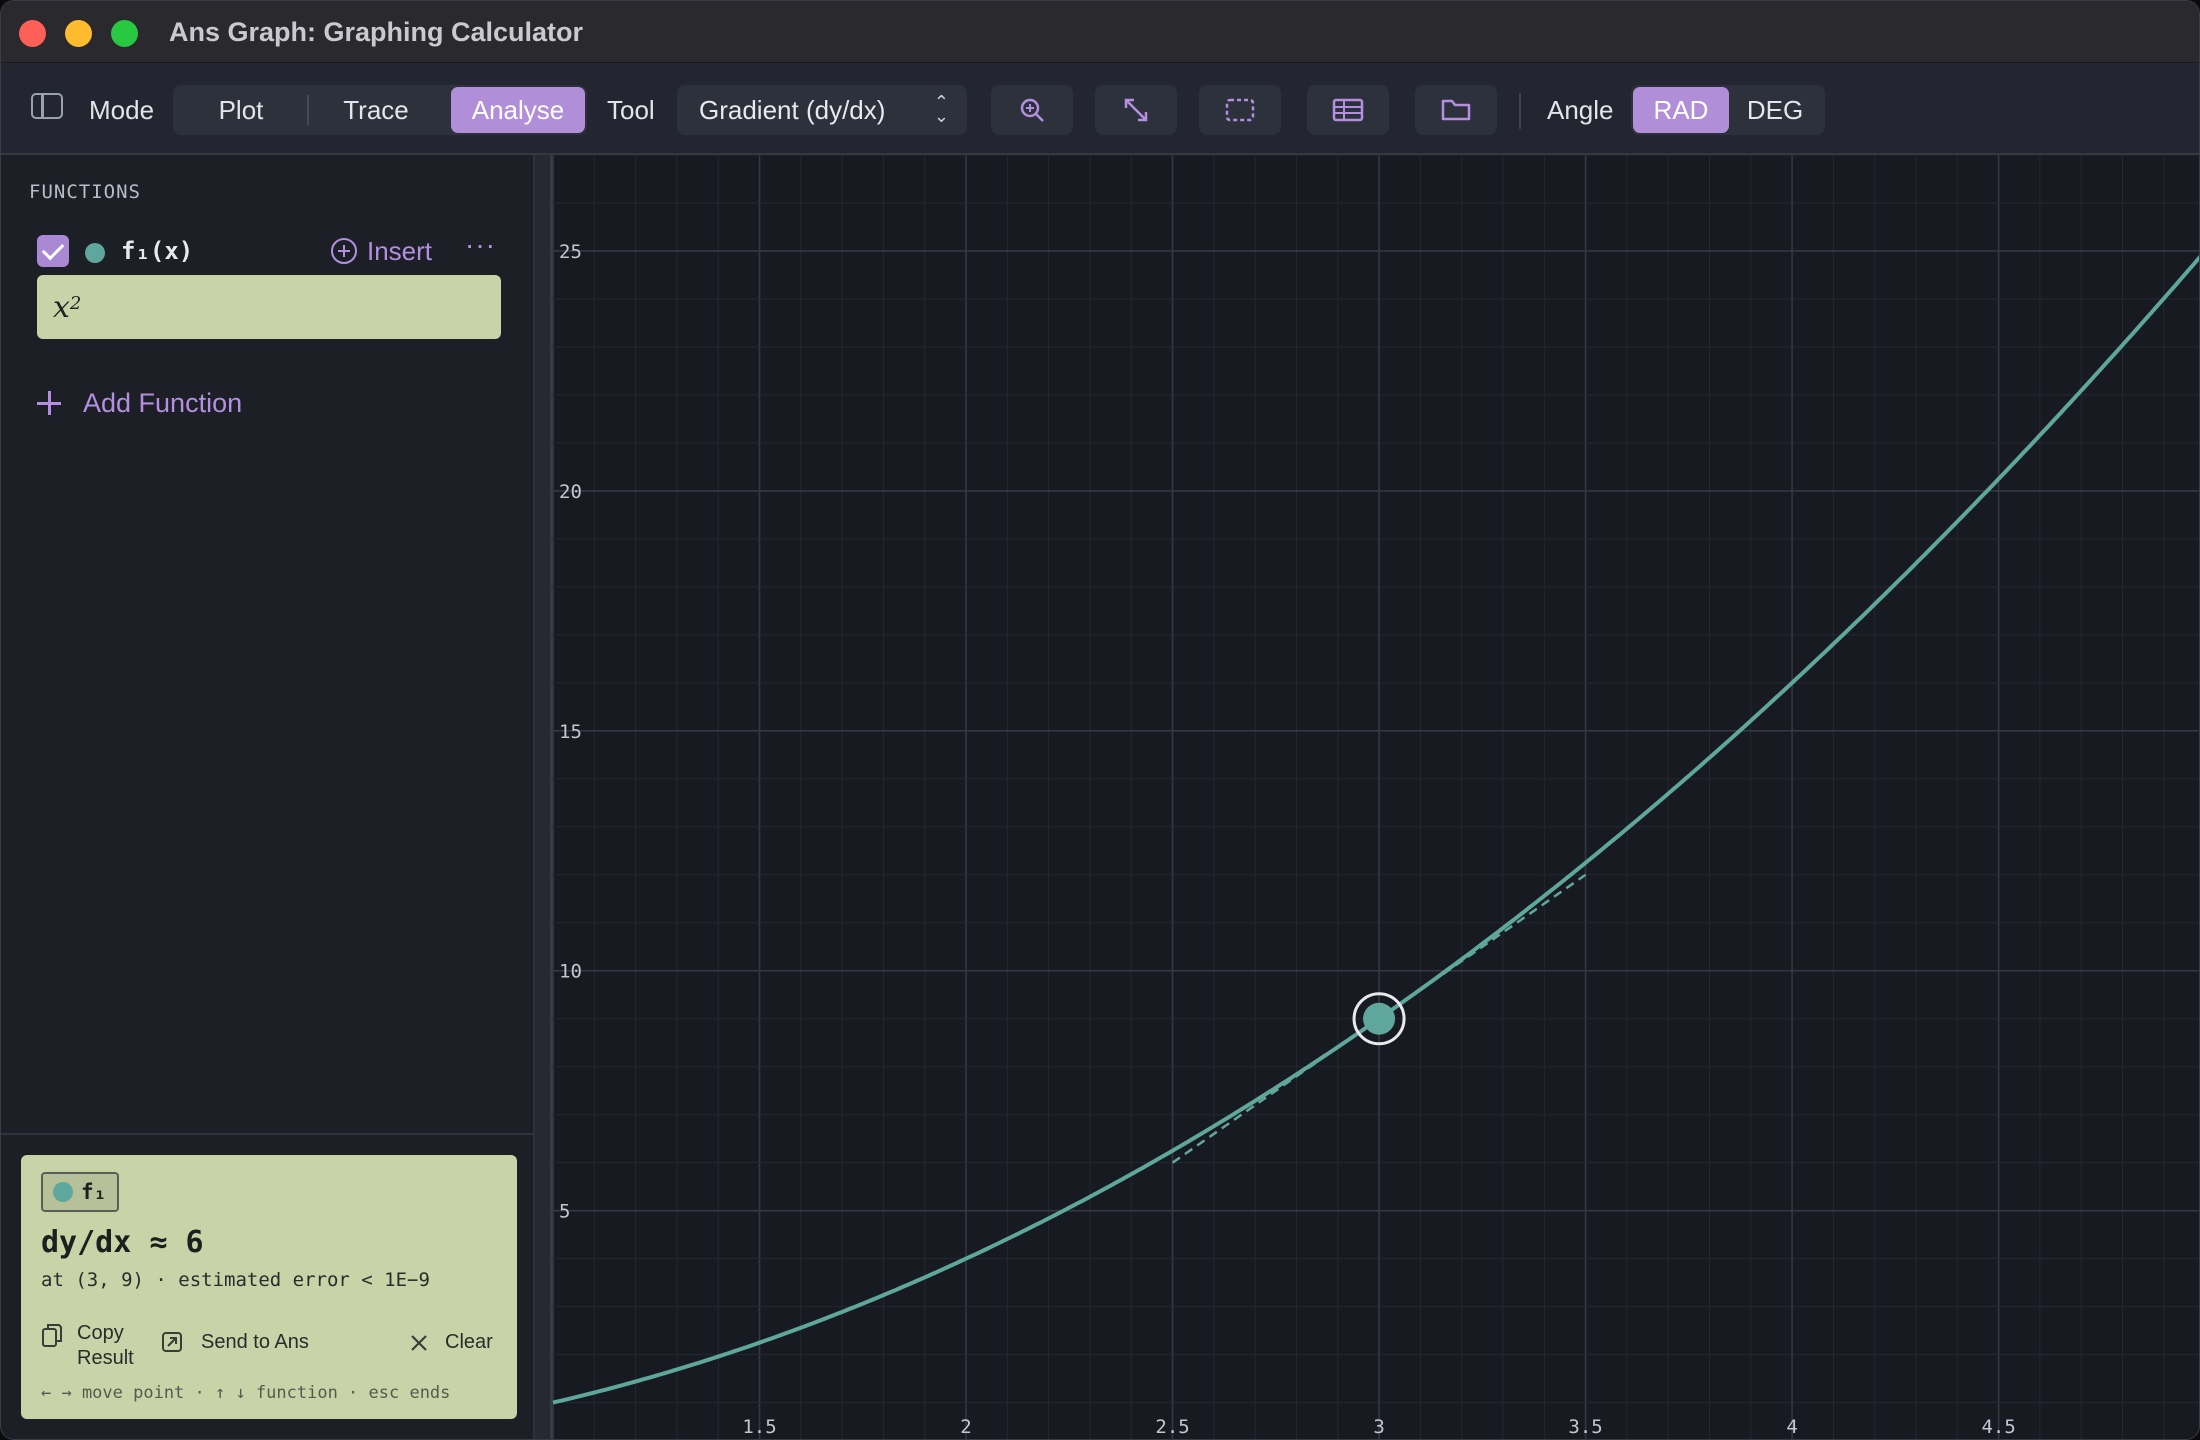 Image resolution: width=2200 pixels, height=1440 pixels. I want to click on fit-view-button, so click(1136, 110).